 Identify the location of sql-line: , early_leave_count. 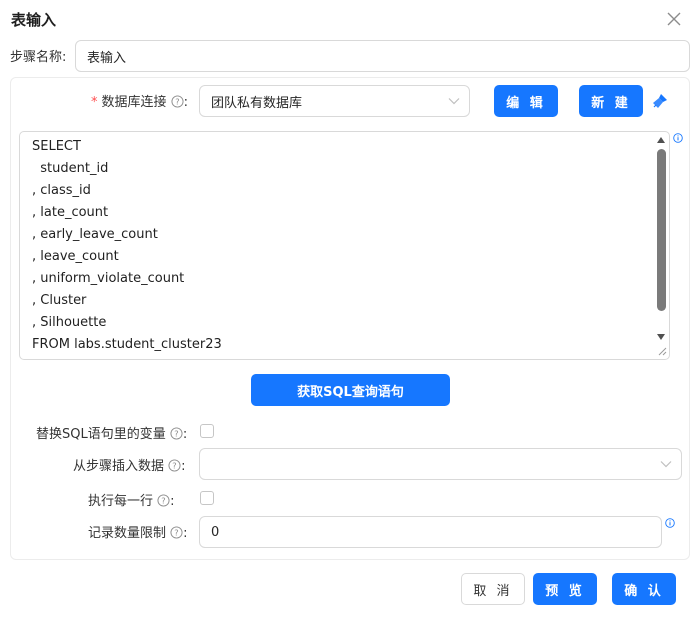
(95, 234).